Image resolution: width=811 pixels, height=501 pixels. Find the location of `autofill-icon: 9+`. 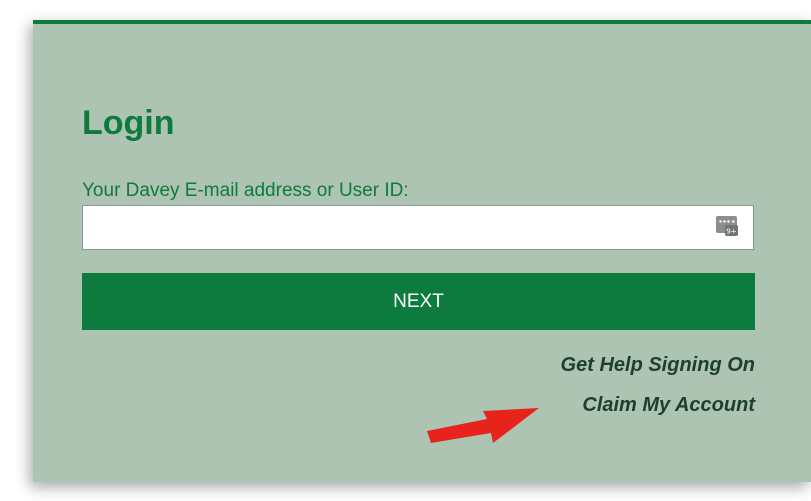

autofill-icon: 9+ is located at coordinates (727, 226).